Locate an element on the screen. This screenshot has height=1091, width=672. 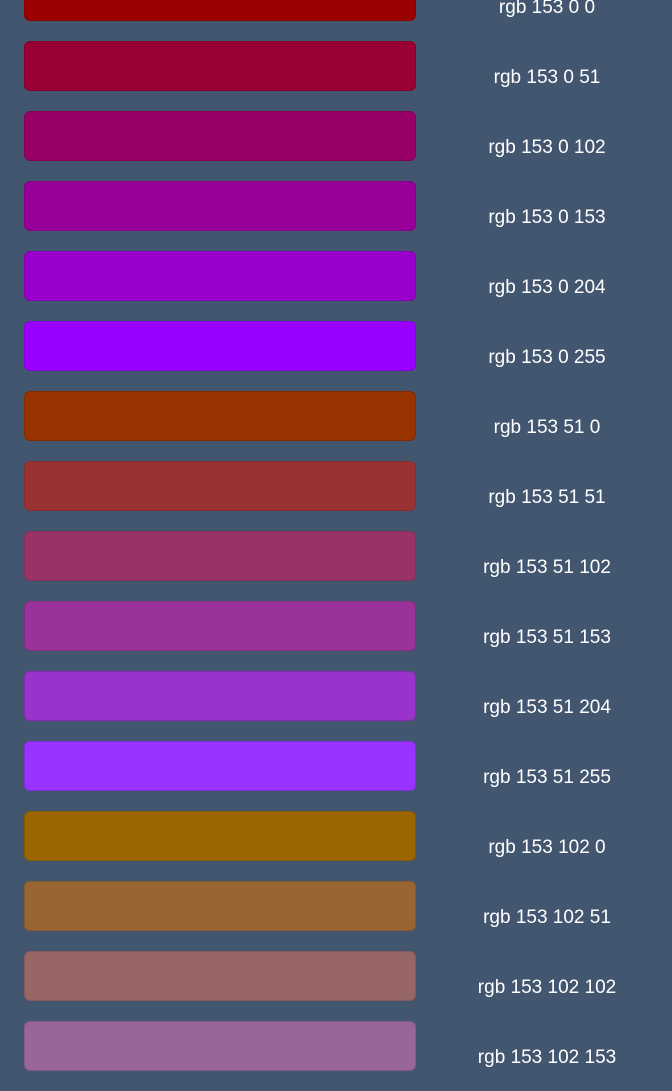
swatch-row: rgb 153 0 255 is located at coordinates (336, 356).